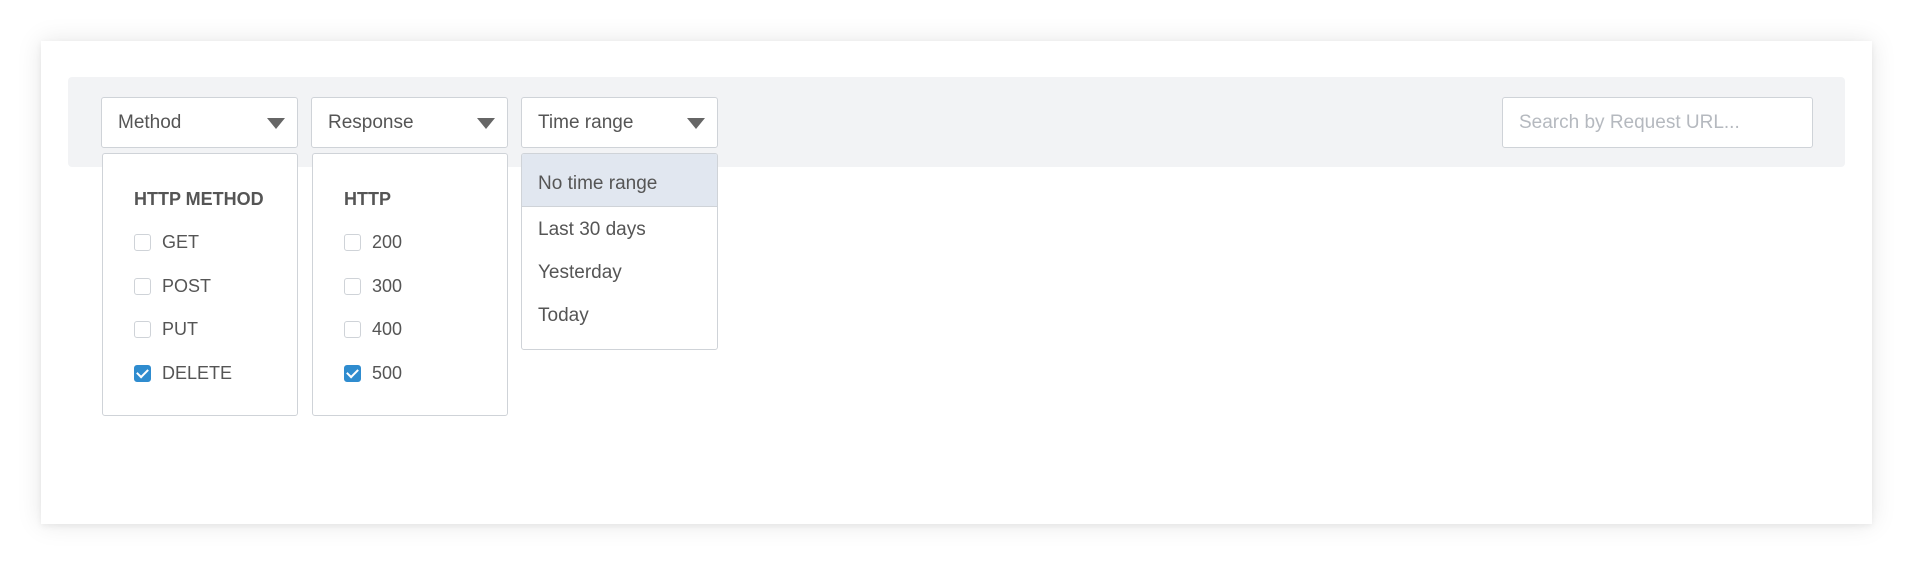 The image size is (1913, 565). Describe the element at coordinates (187, 285) in the screenshot. I see `option-label: POST` at that location.